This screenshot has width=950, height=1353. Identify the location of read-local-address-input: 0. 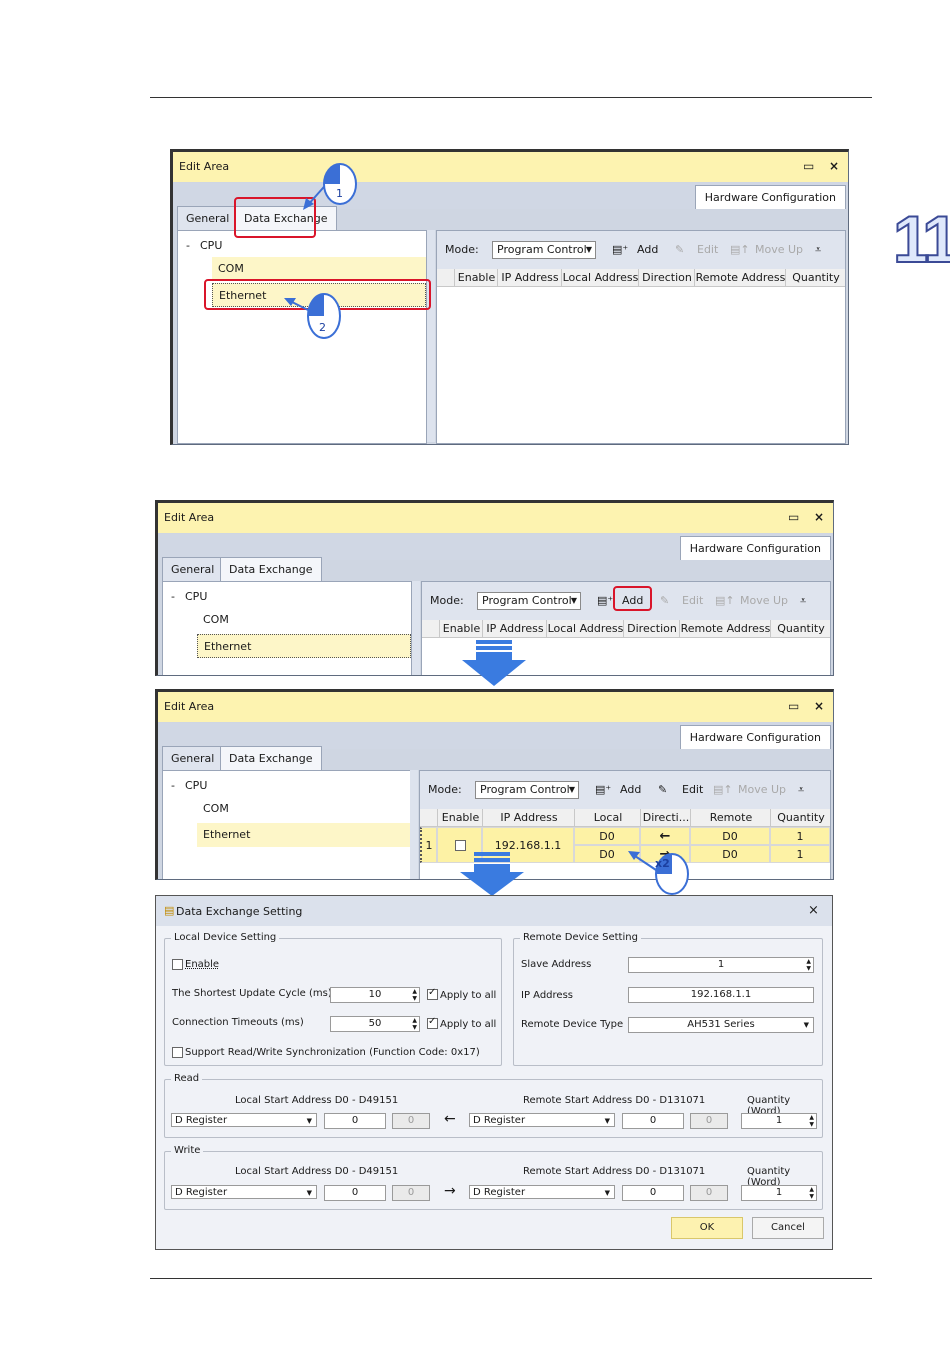
(355, 1121).